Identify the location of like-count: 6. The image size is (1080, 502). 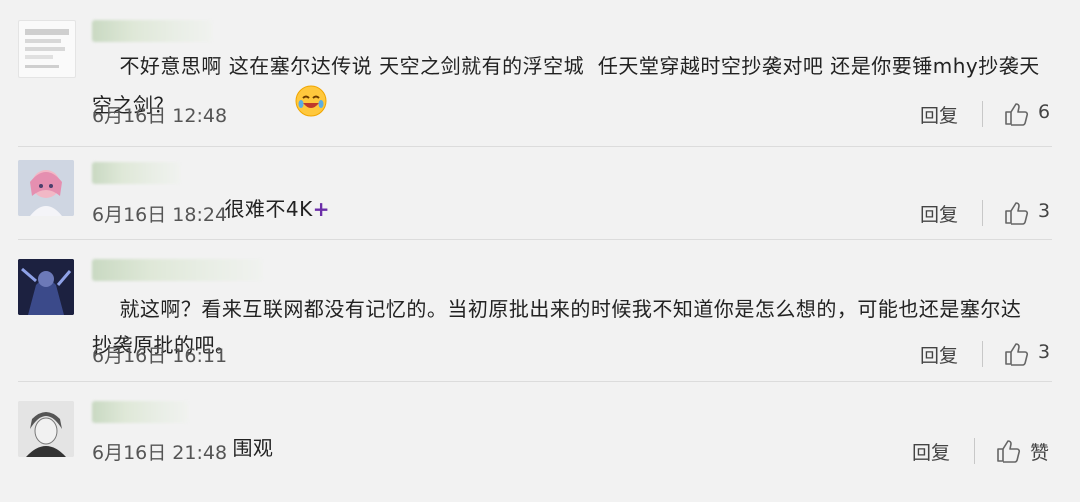
(1044, 112).